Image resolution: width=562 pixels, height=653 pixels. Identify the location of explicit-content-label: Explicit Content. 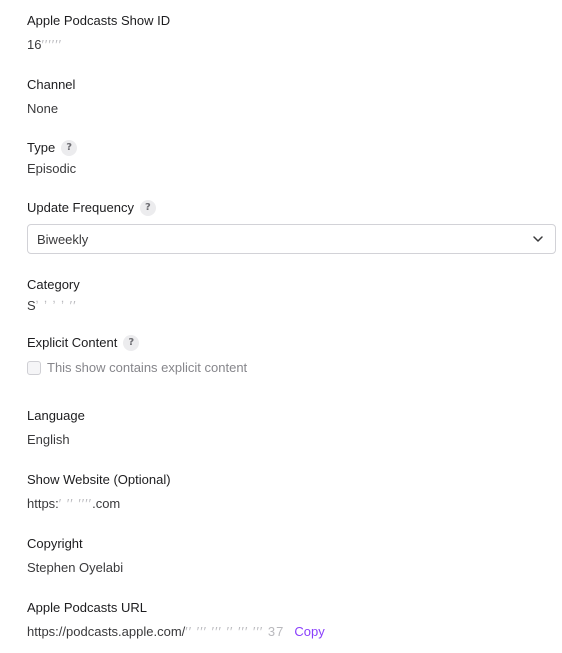
(72, 342).